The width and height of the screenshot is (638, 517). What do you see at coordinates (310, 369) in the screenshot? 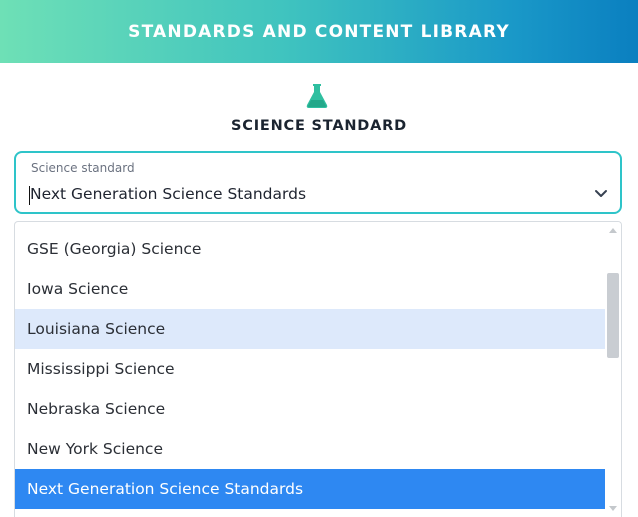
I see `option-mississippi-science: Mississippi Science` at bounding box center [310, 369].